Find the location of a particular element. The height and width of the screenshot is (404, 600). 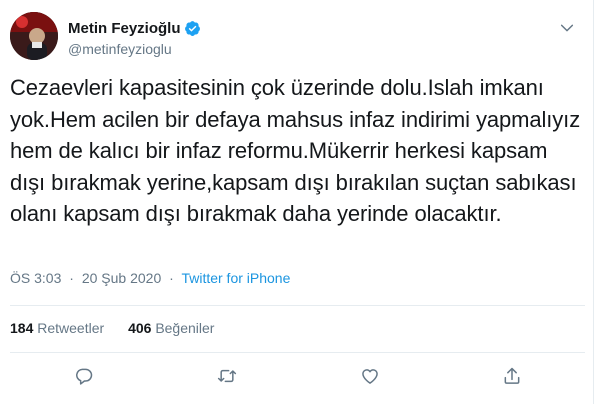

tweet-source-link: Twitter for iPhone is located at coordinates (235, 278).